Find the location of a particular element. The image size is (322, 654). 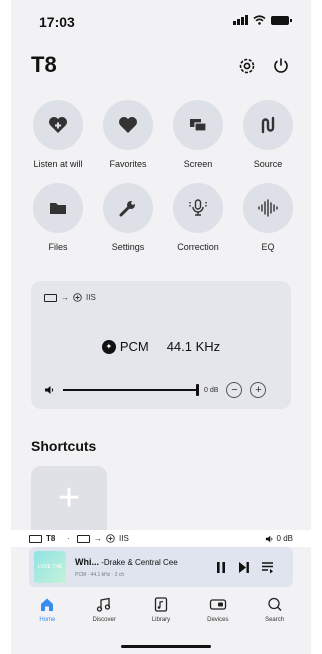

shortcuts-heading: Shortcuts is located at coordinates (64, 446).